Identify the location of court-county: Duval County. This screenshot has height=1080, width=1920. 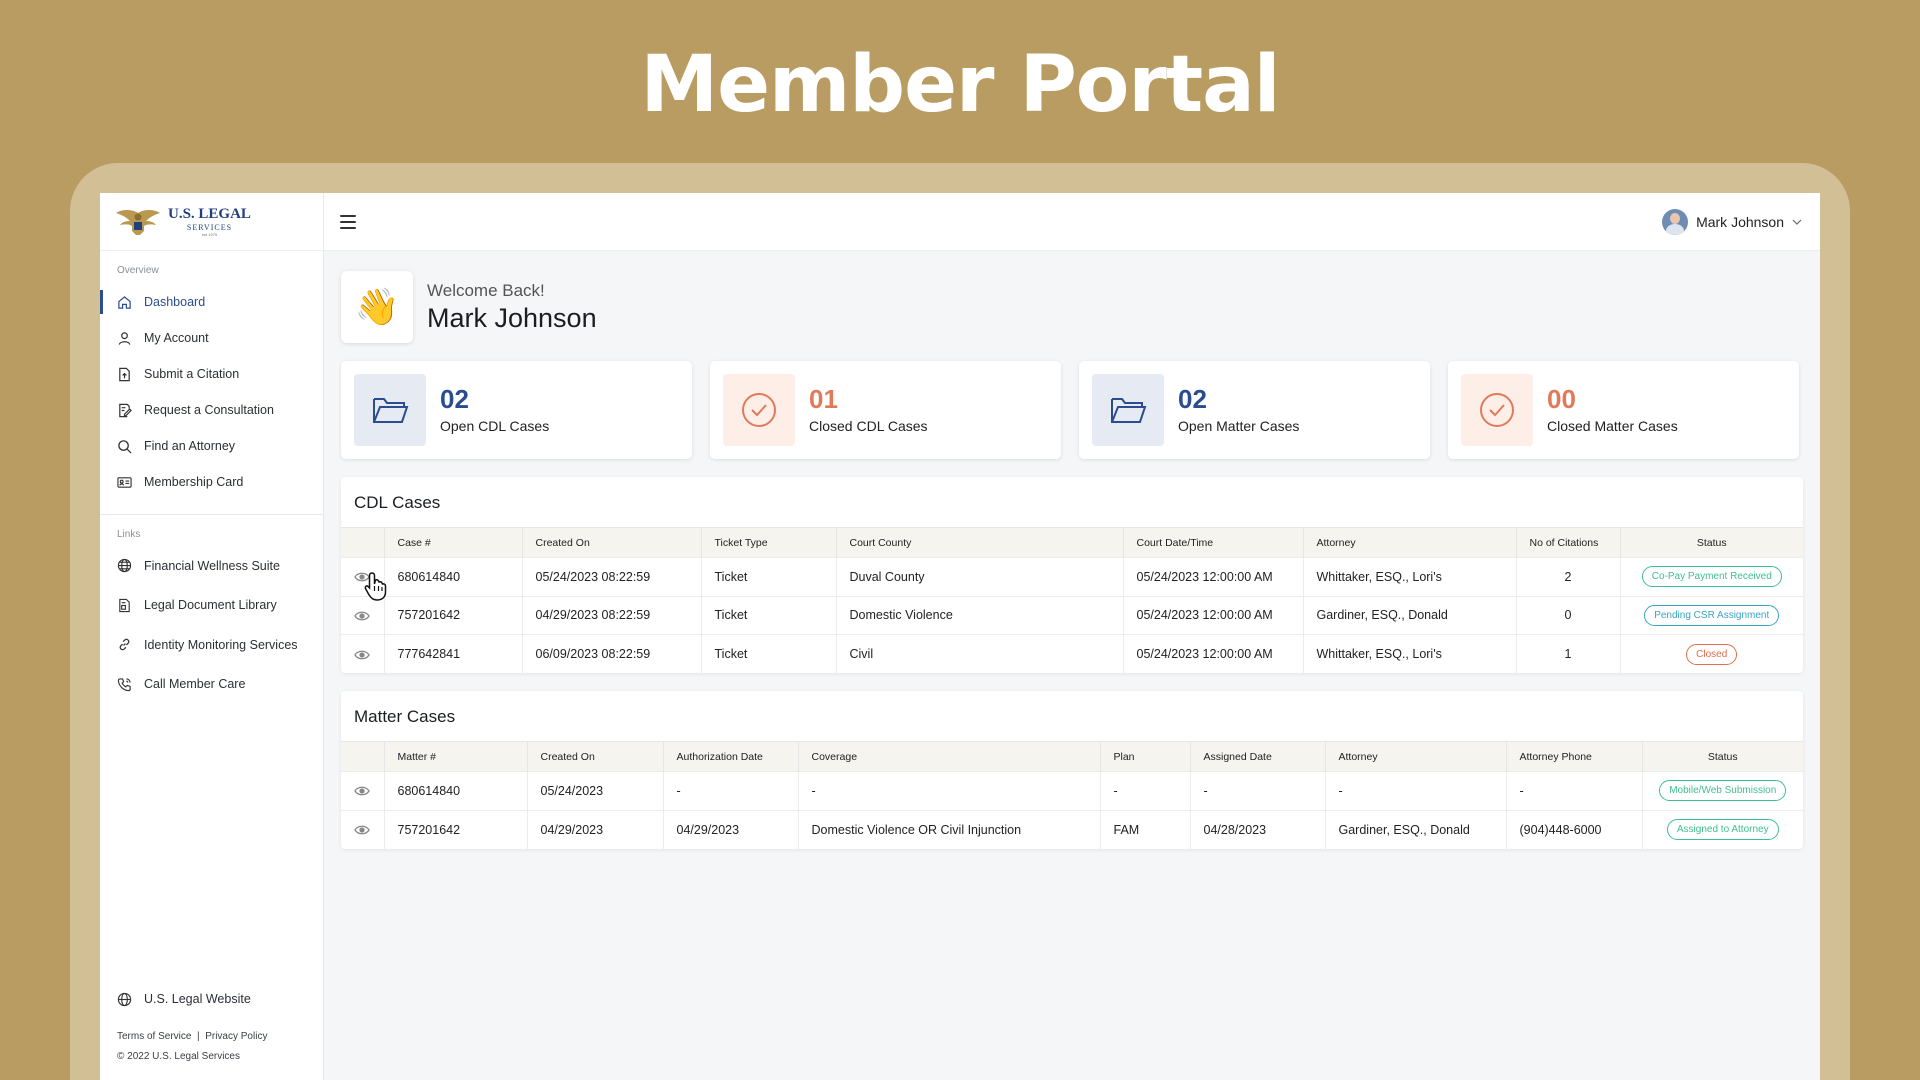
(980, 576).